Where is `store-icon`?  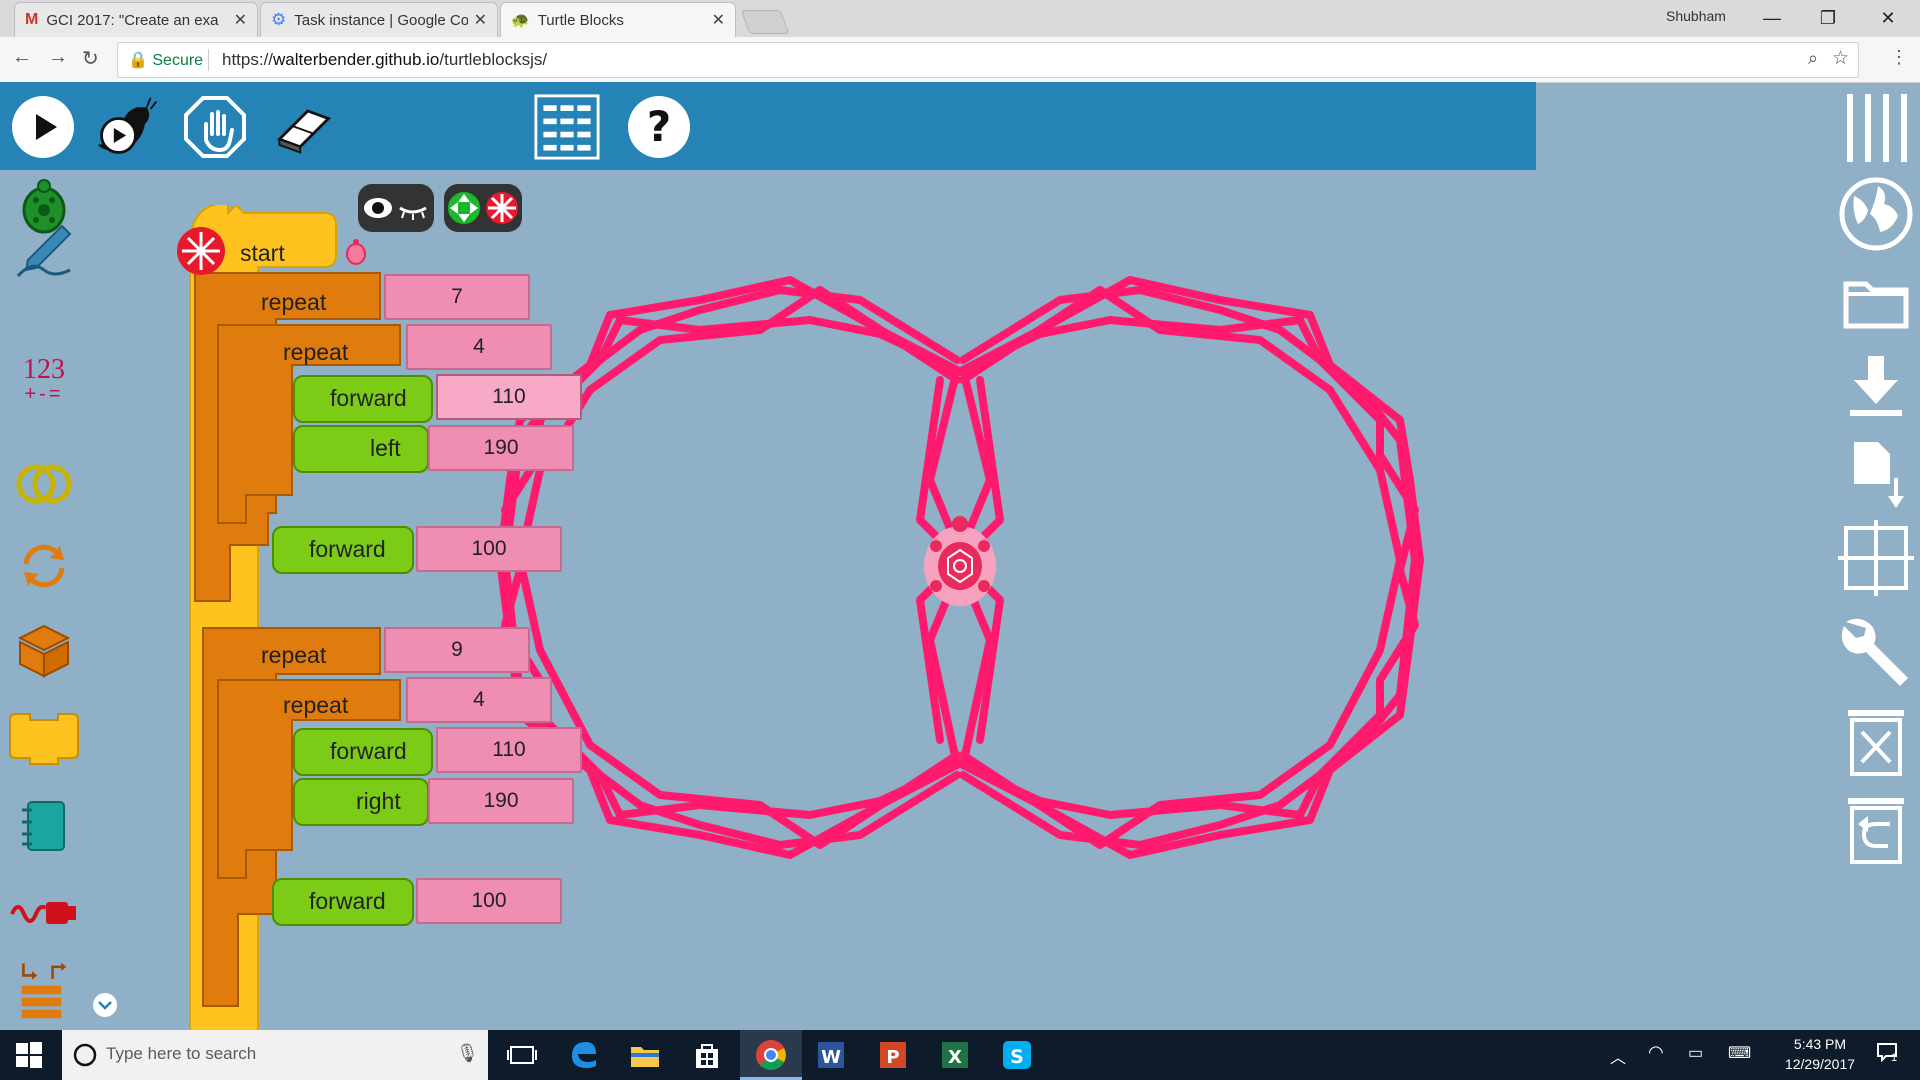 store-icon is located at coordinates (707, 1055).